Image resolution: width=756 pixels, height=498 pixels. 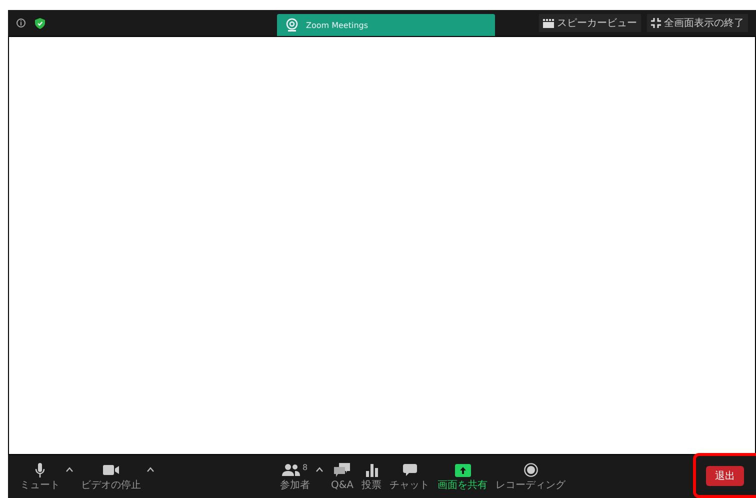 I want to click on notification-title: Zoom Meetings, so click(x=337, y=25).